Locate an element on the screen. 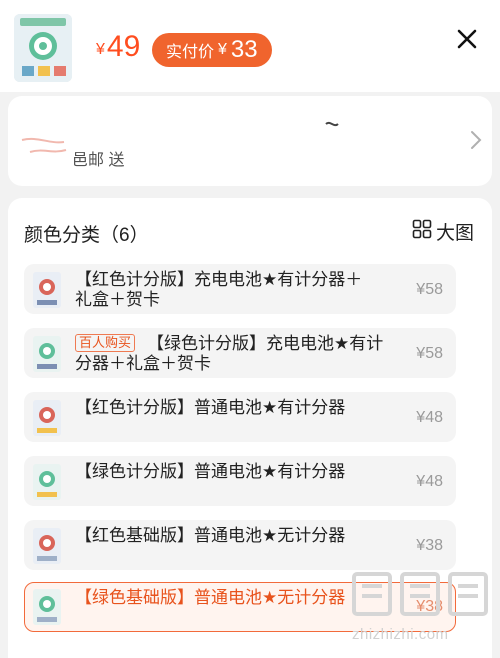 The image size is (500, 658). sku-option-name: 百人购买 【绿色计分版】充电电池★有计分器＋礼盒＋贺卡 is located at coordinates (230, 354).